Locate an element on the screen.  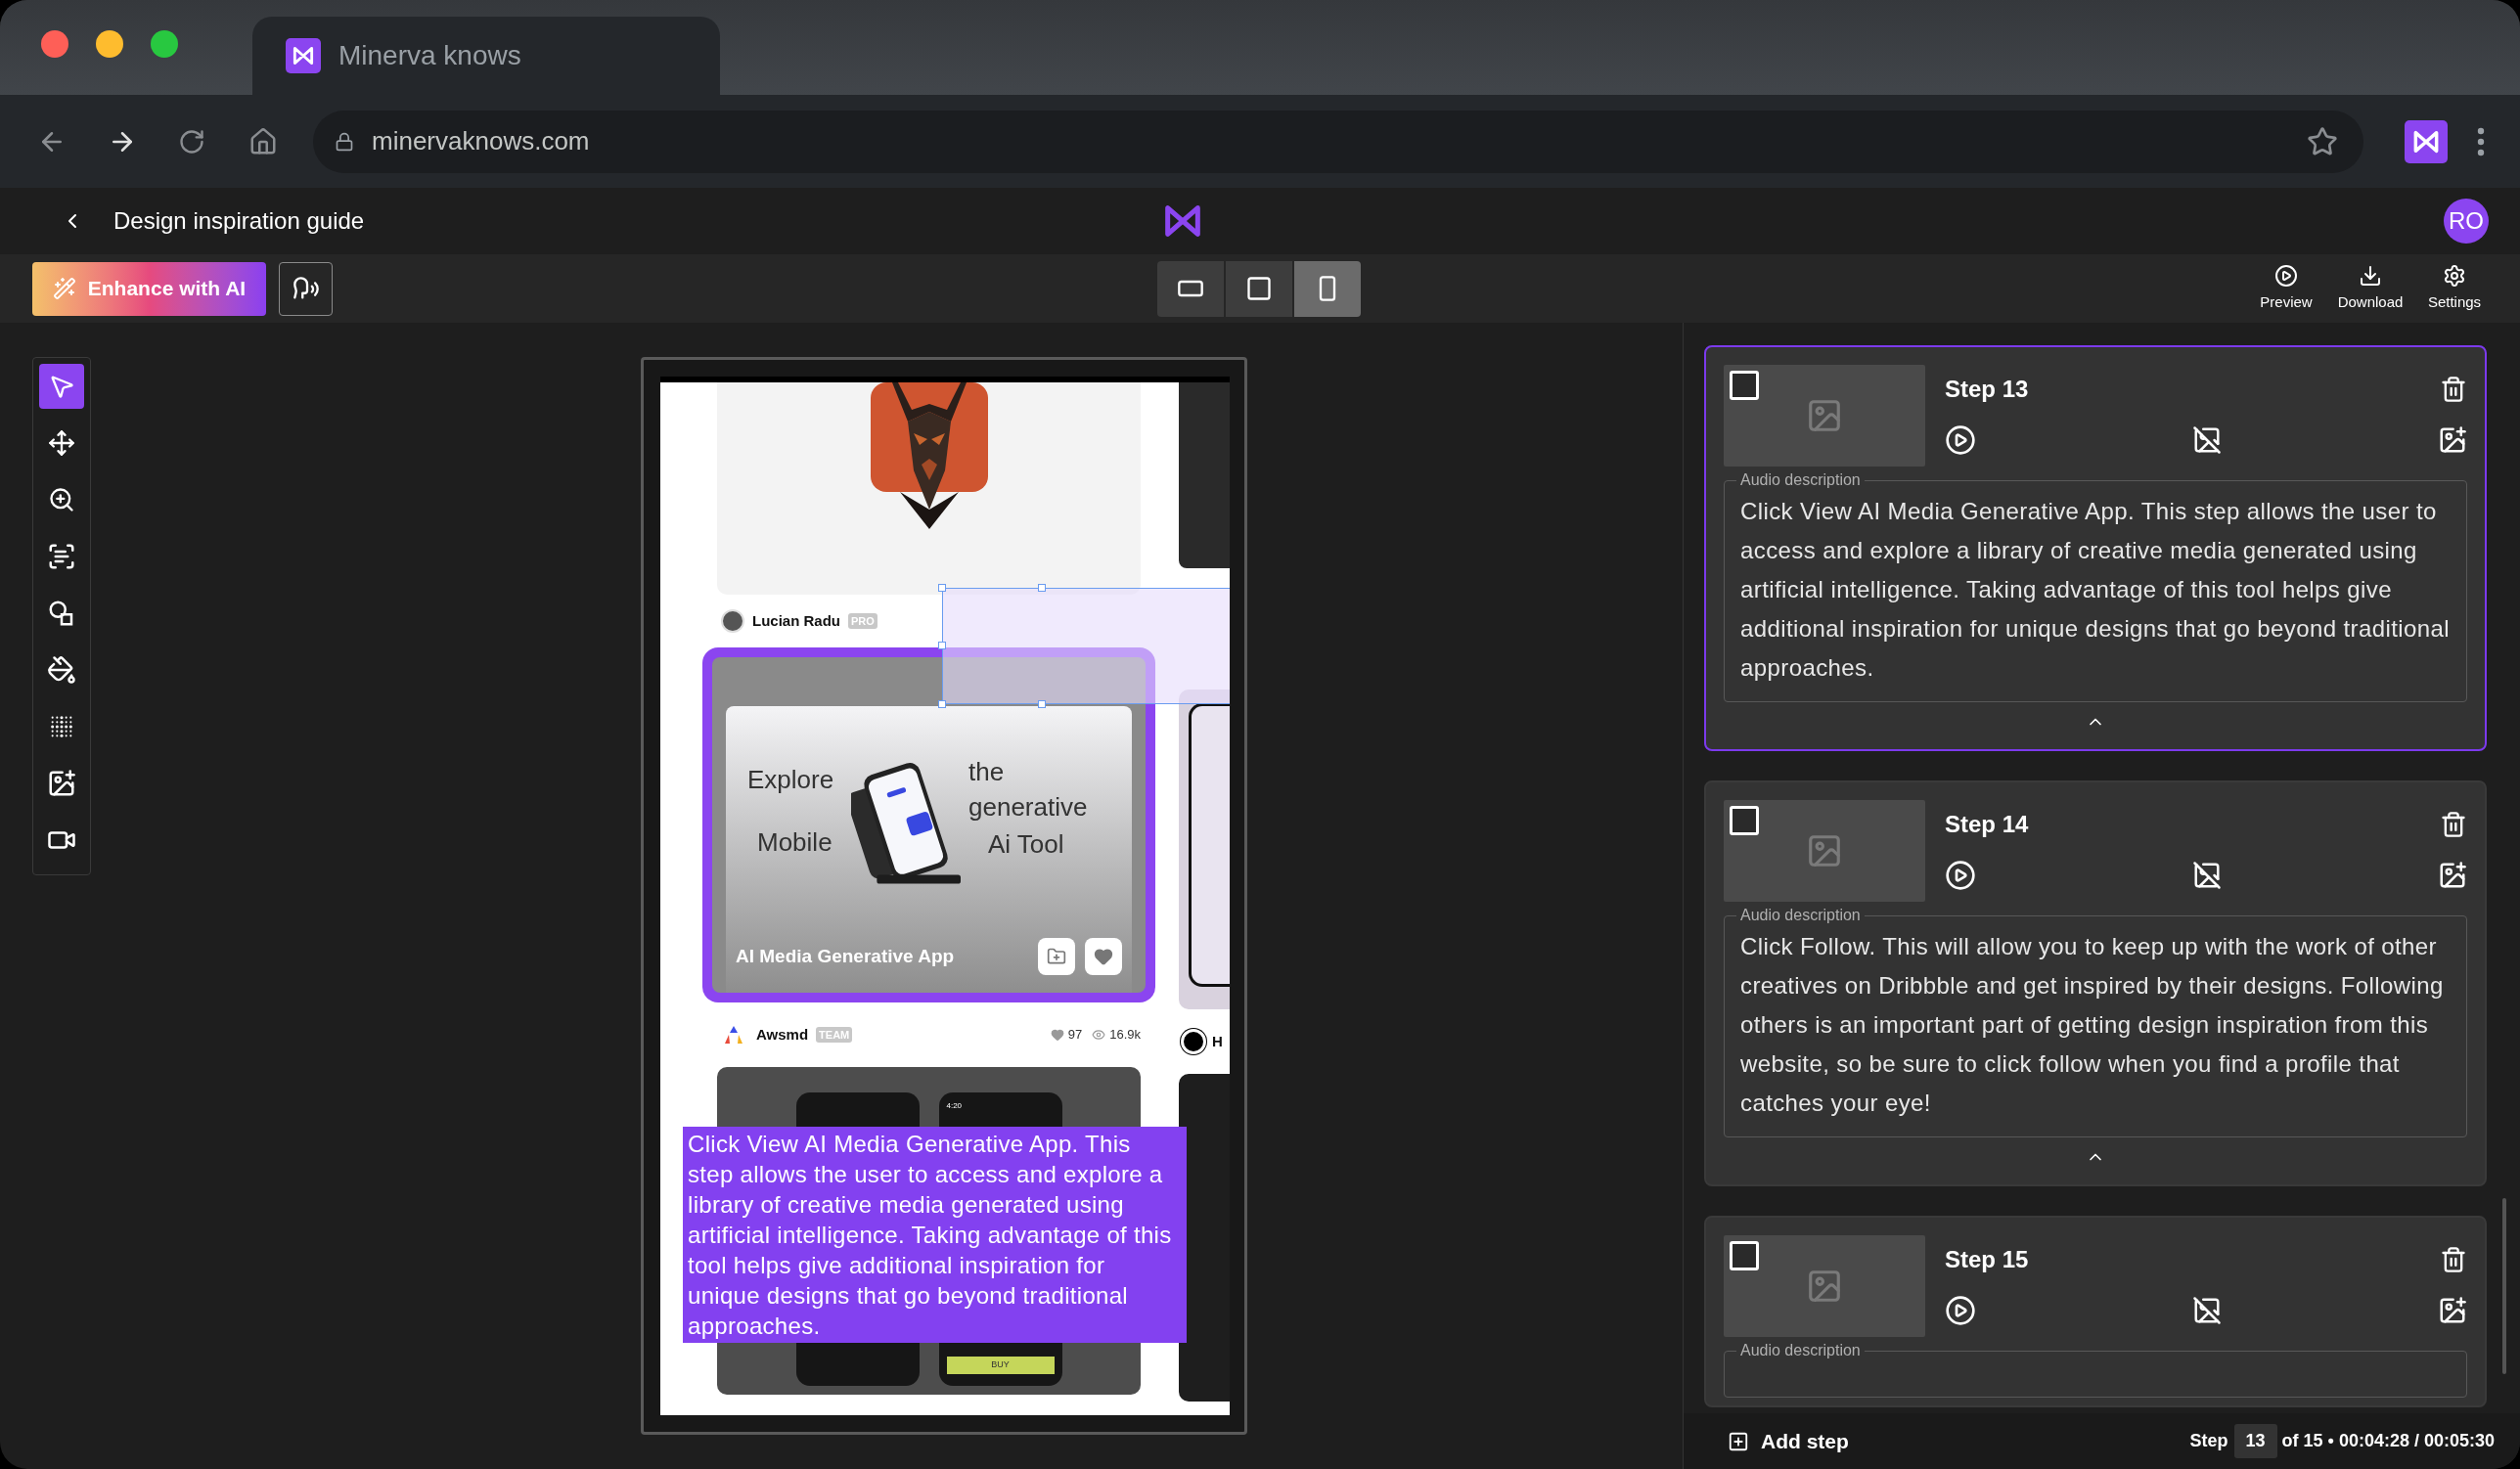
save-button is located at coordinates (1056, 956).